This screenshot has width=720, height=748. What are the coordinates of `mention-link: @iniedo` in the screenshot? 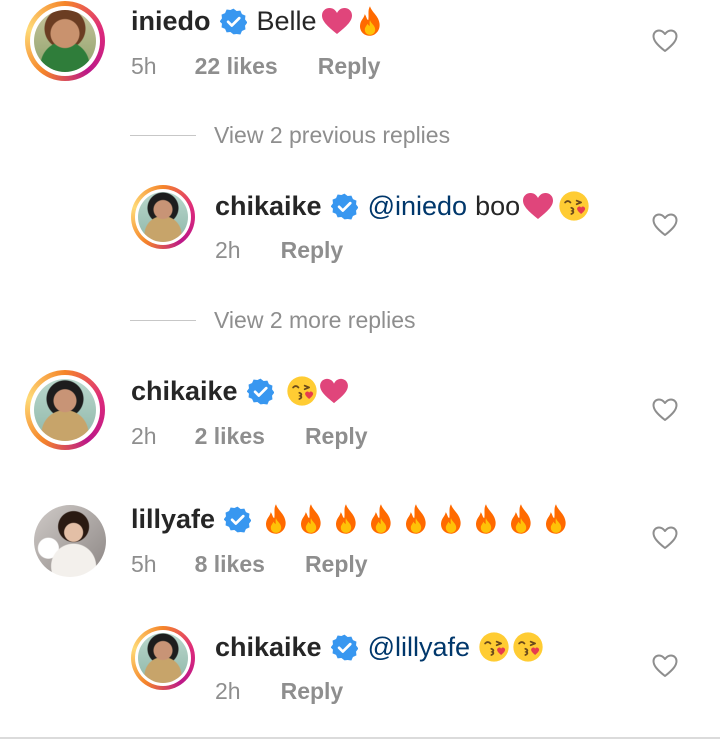 It's located at (417, 206).